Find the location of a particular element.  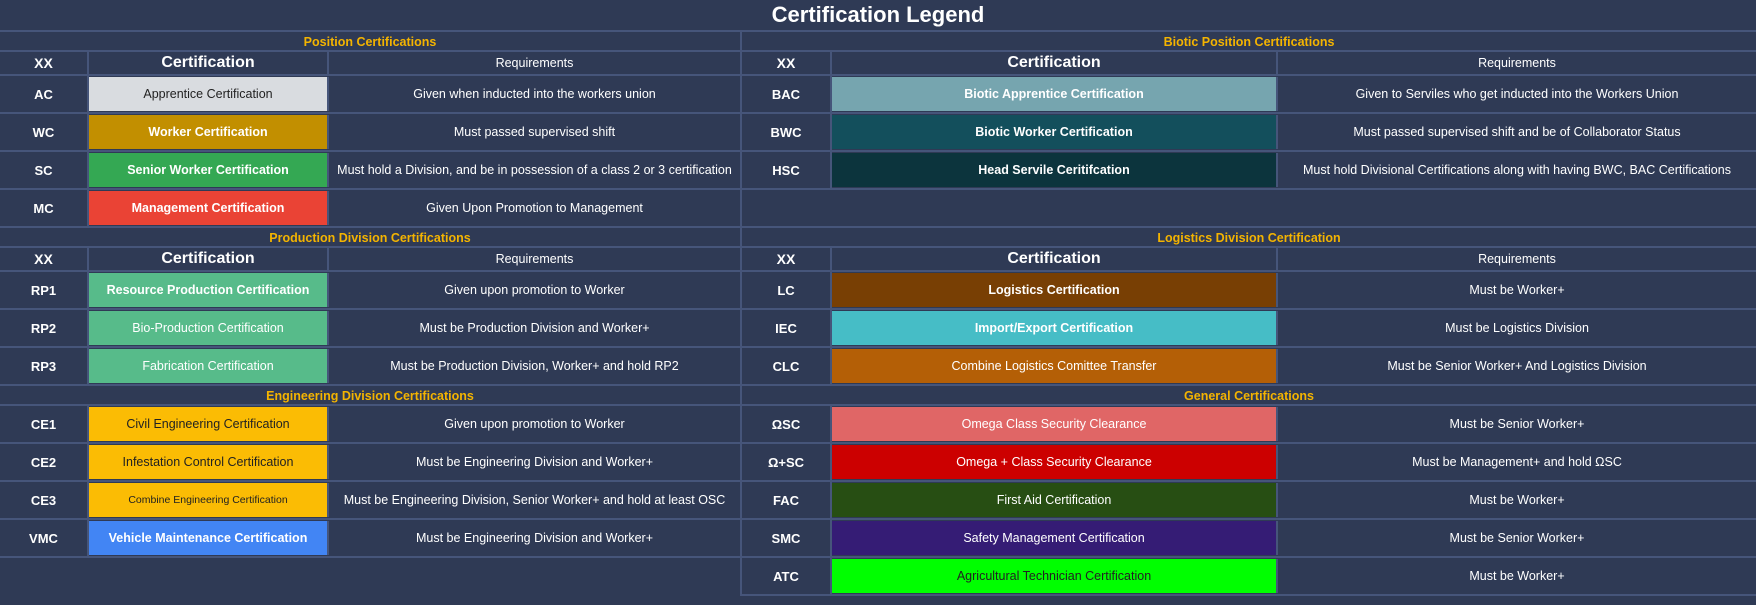

cert-name-cell: Worker Certification is located at coordinates (209, 132).